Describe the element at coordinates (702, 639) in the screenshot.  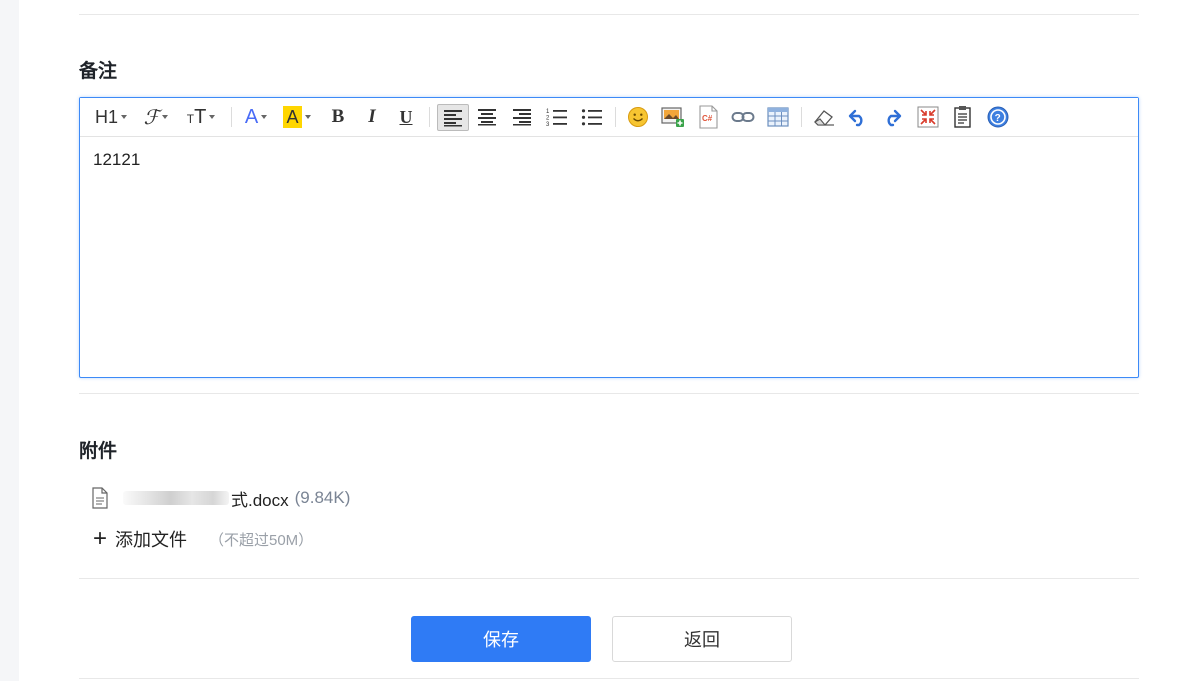
I see `back-button: 返回` at that location.